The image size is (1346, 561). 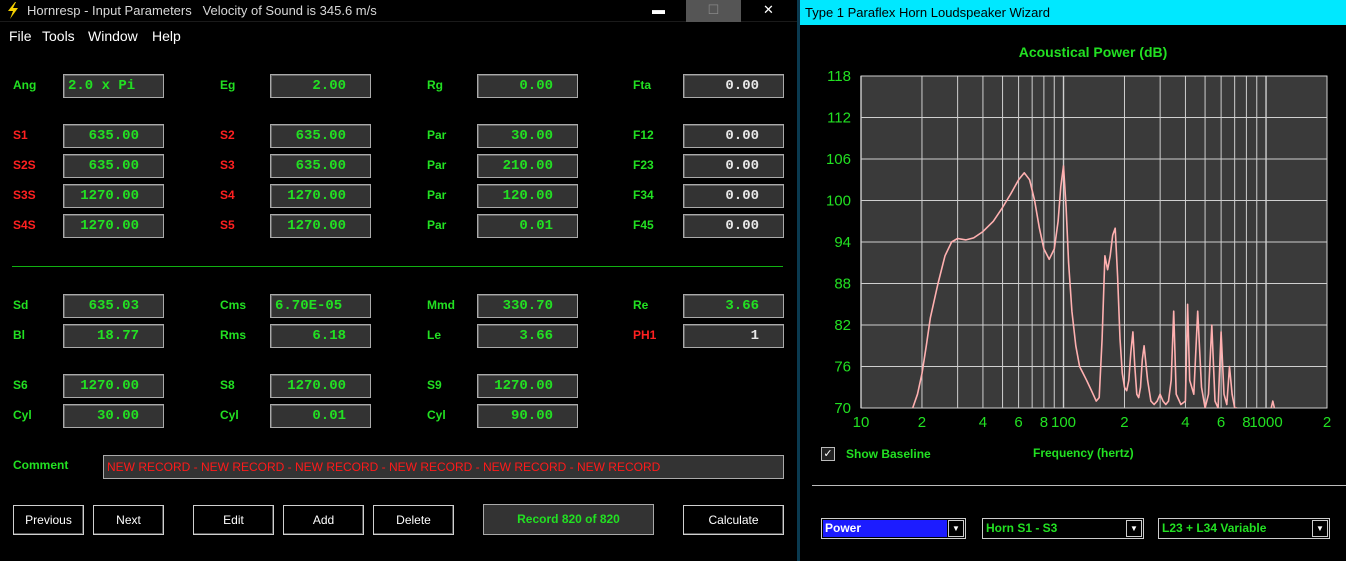 I want to click on delete-button: Delete, so click(x=413, y=520).